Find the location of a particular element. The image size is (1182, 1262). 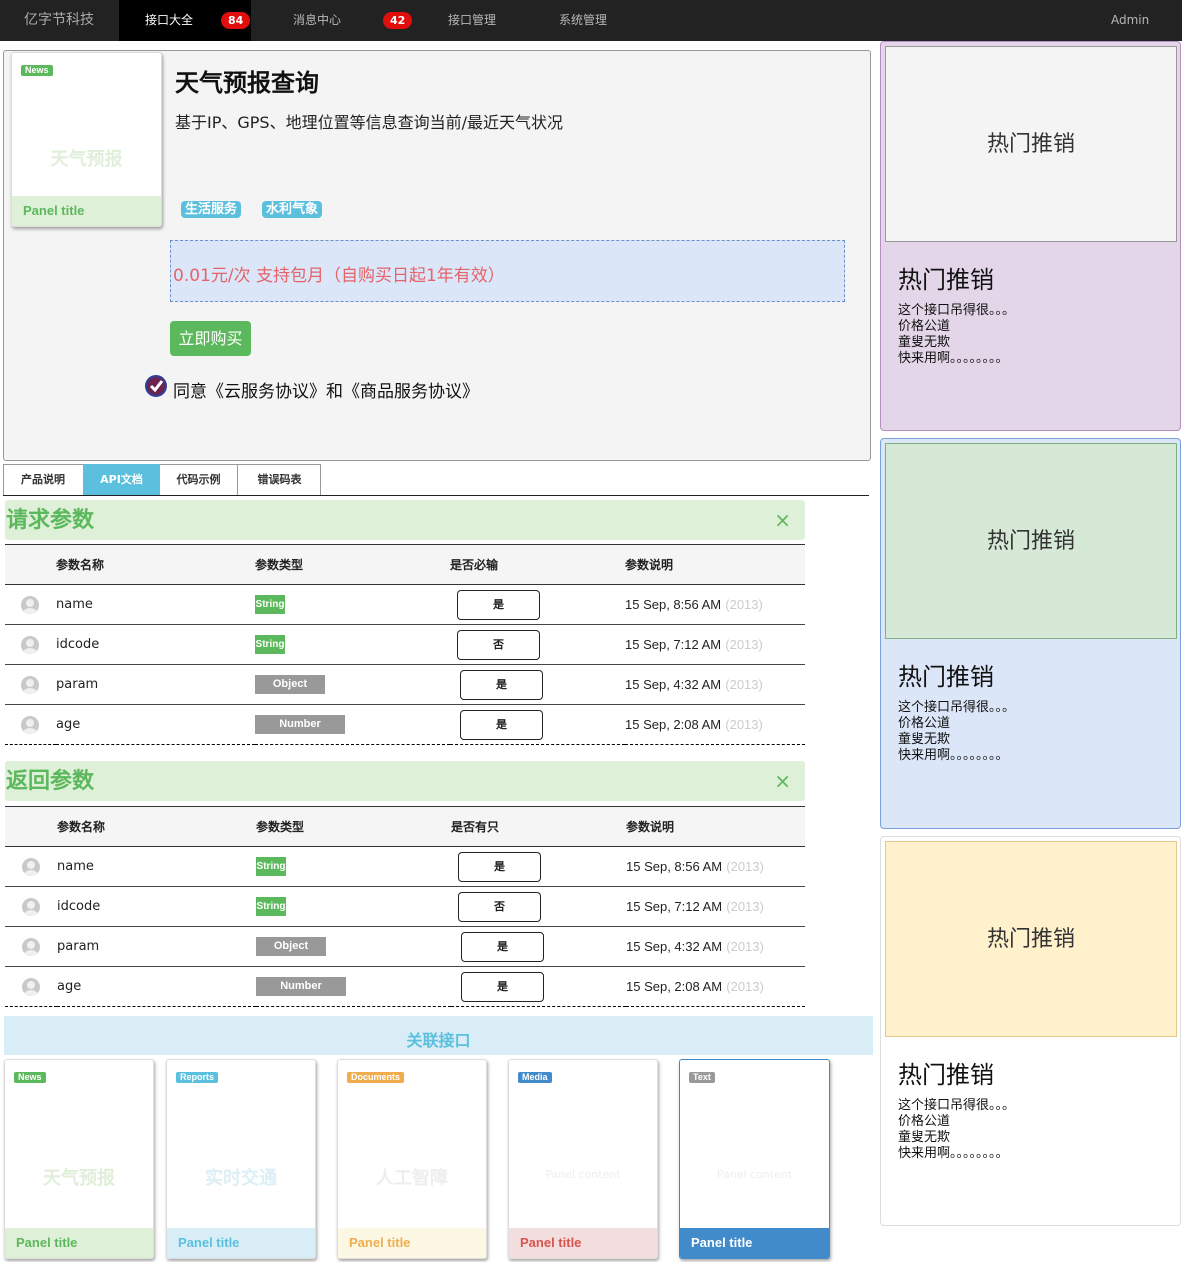

has-value-button: 否 is located at coordinates (499, 906).